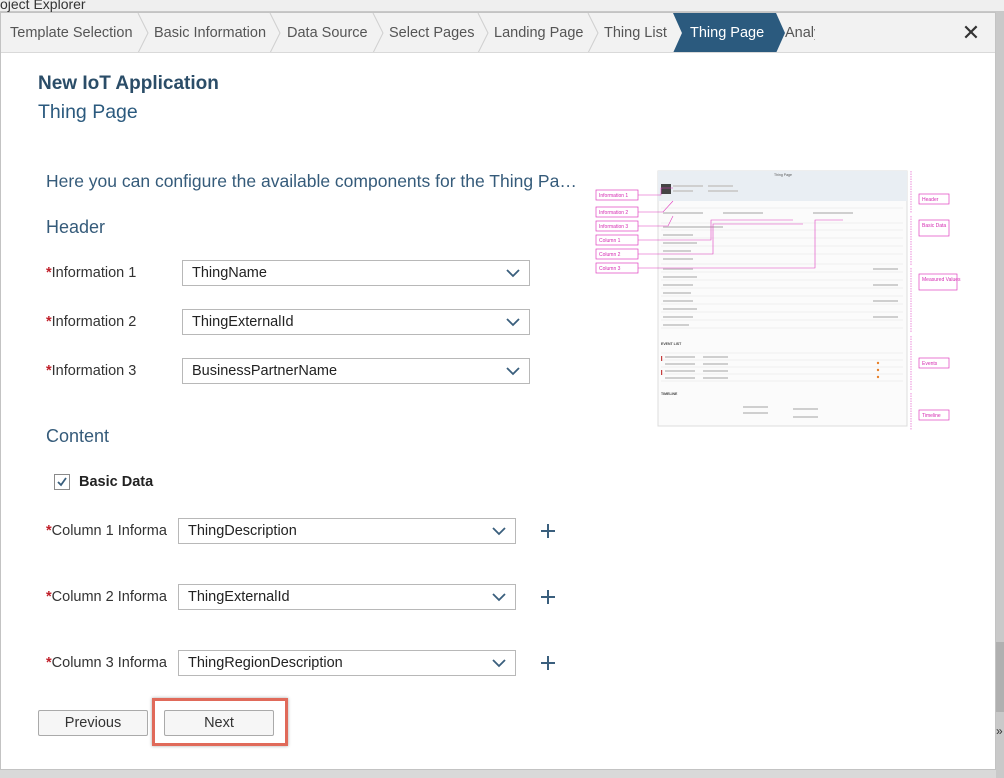 This screenshot has height=778, width=1004. Describe the element at coordinates (635, 32) in the screenshot. I see `wizard-step-thing-list: Thing List` at that location.